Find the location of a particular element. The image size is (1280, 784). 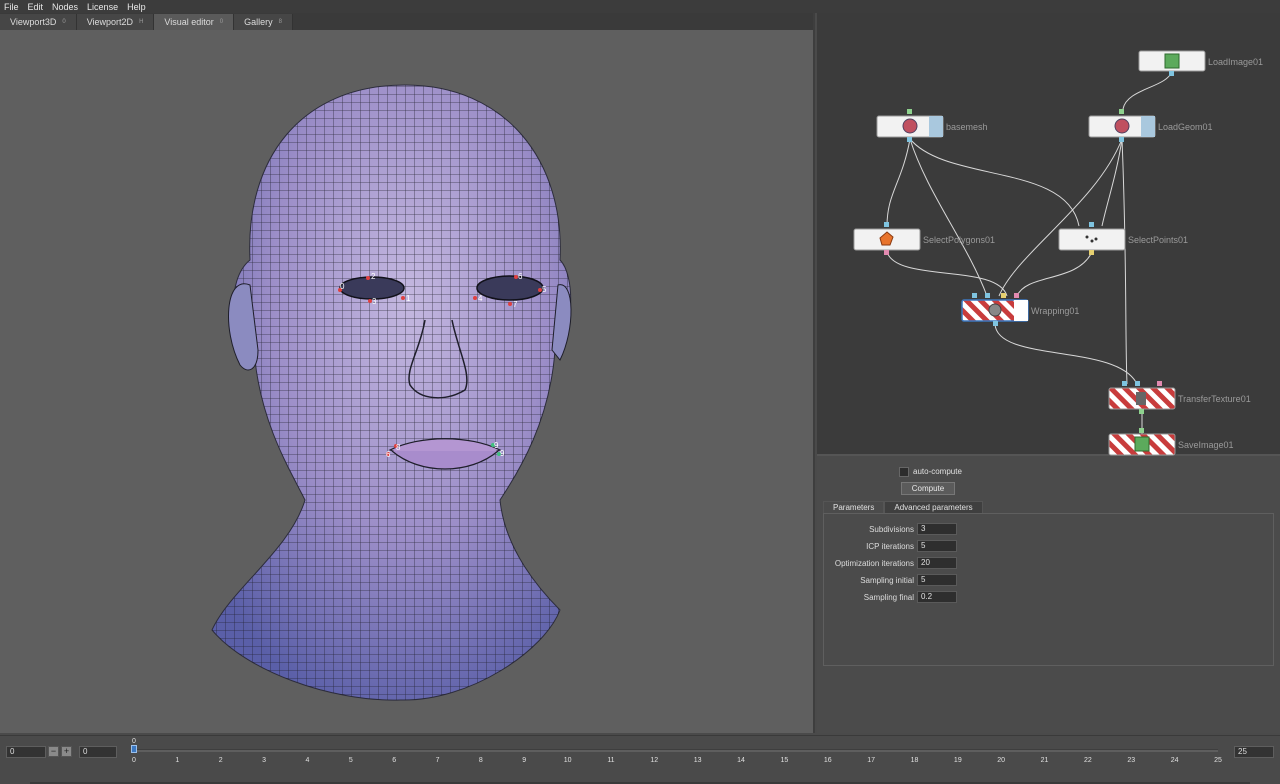

timeline-tick-18: 18 is located at coordinates (914, 760).